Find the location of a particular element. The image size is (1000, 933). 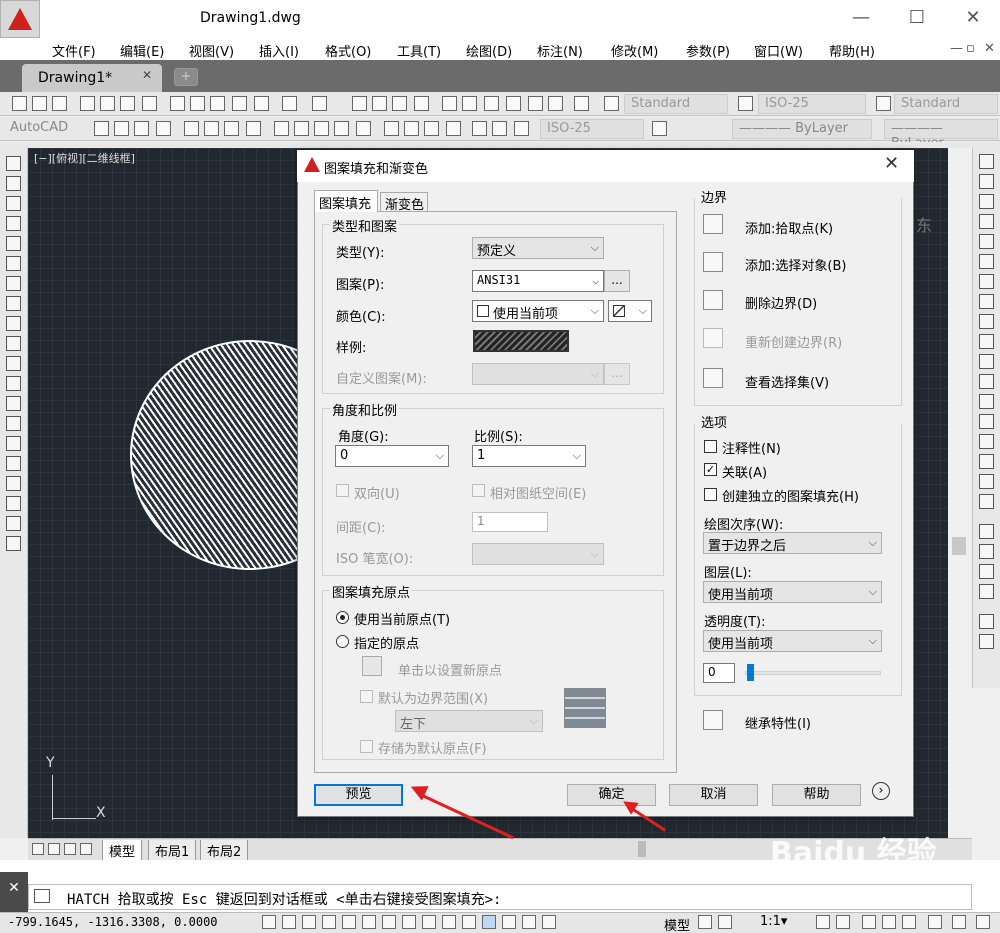

add-selected-icon is located at coordinates (13, 543).